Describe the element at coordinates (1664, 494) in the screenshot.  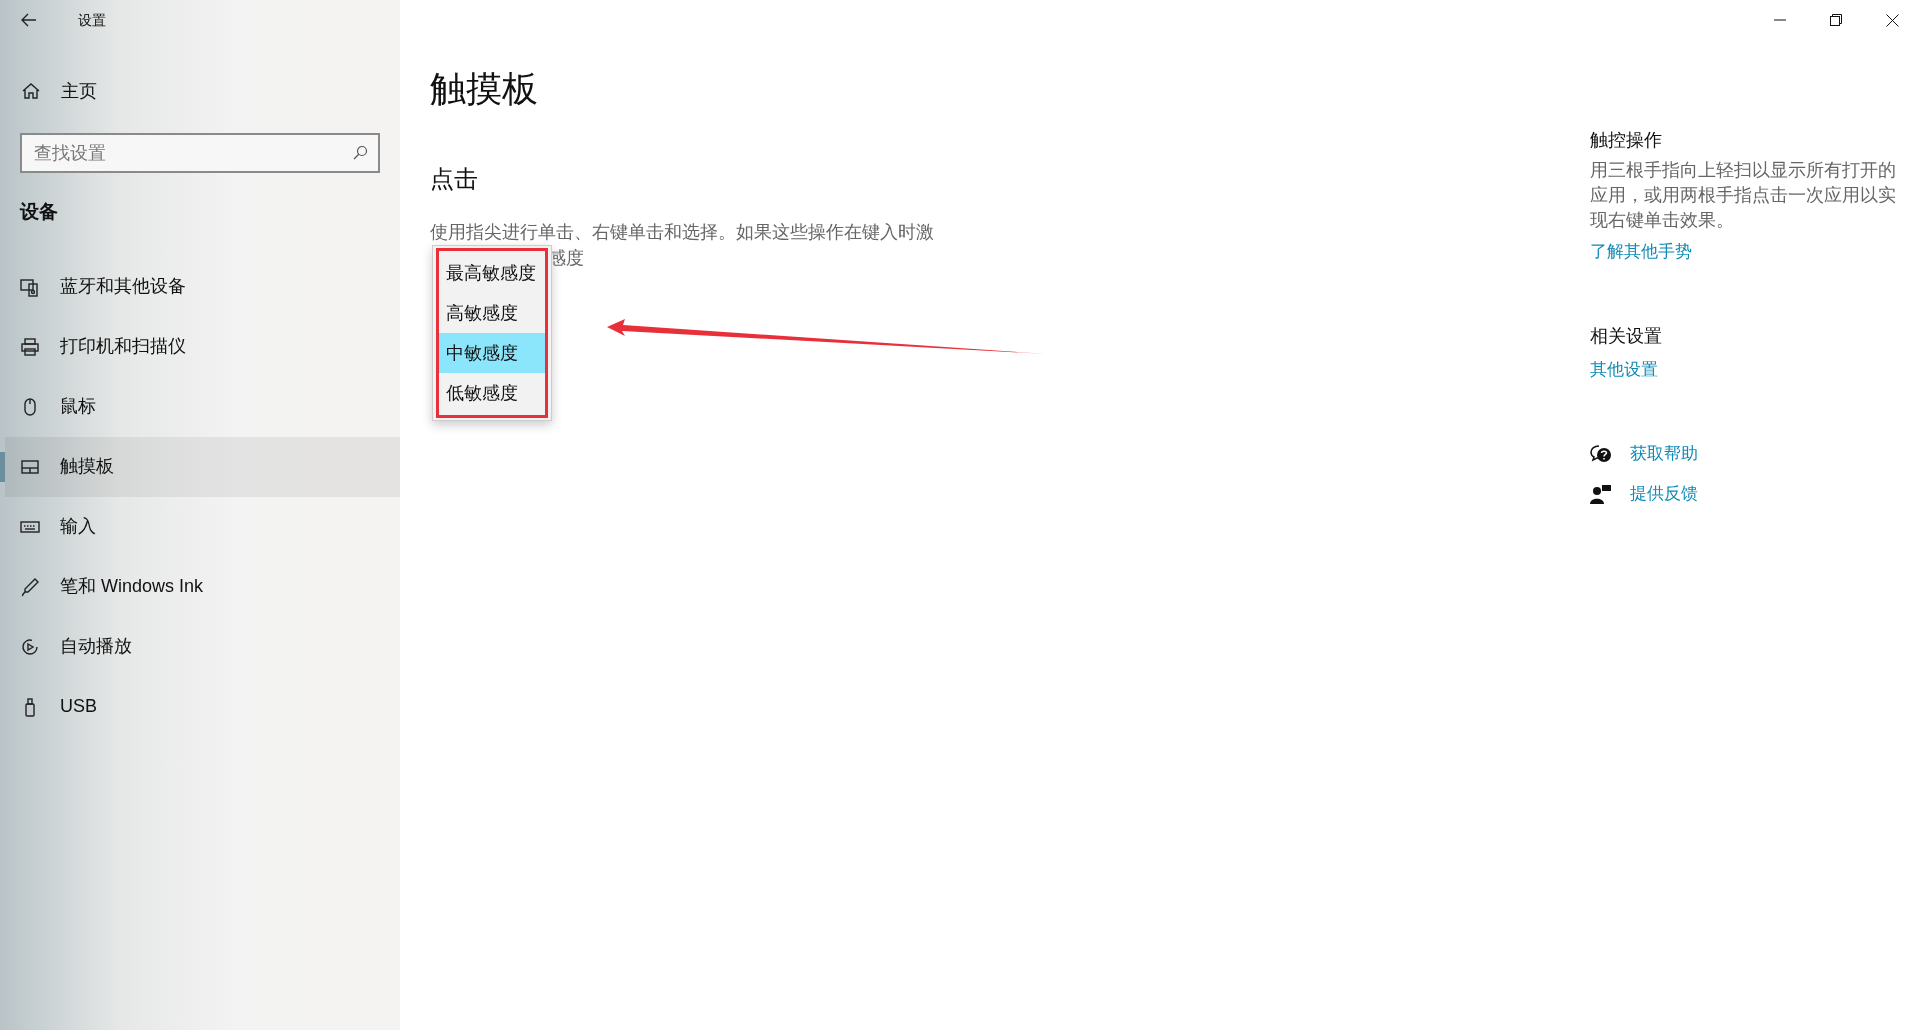
I see `help-link: 提供反馈` at that location.